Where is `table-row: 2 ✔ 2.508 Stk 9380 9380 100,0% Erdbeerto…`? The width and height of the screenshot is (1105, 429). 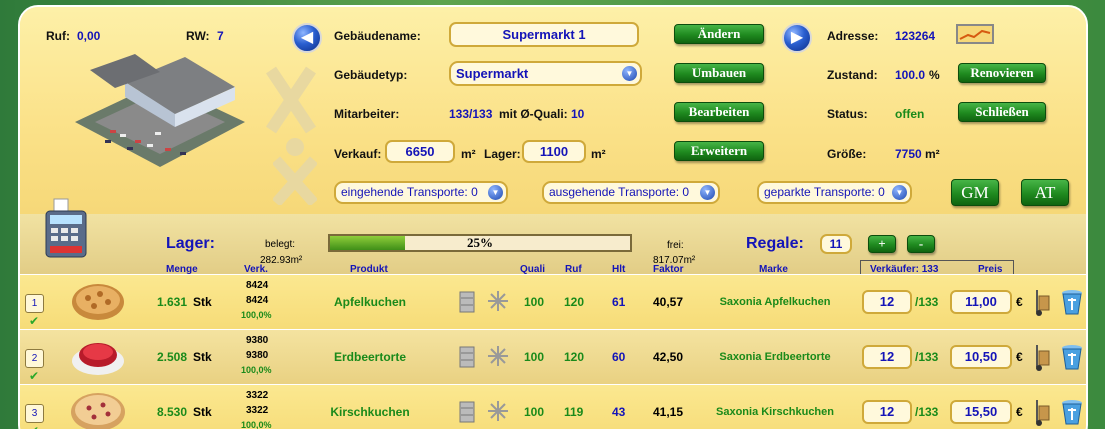
table-row: 2 ✔ 2.508 Stk 9380 9380 100,0% Erdbeerto… is located at coordinates (553, 356).